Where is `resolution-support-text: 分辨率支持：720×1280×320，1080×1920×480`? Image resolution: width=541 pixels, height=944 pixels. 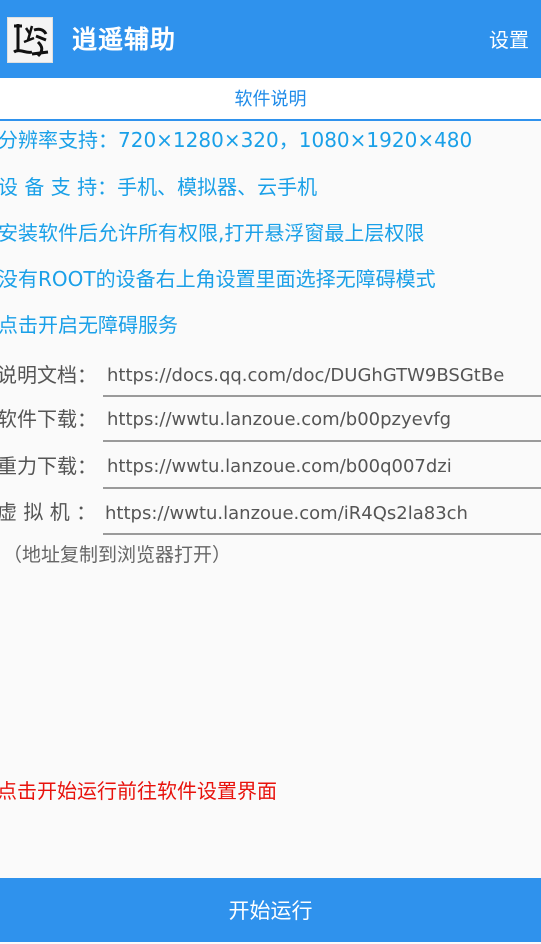 resolution-support-text: 分辨率支持：720×1280×320，1080×1920×480 is located at coordinates (236, 140).